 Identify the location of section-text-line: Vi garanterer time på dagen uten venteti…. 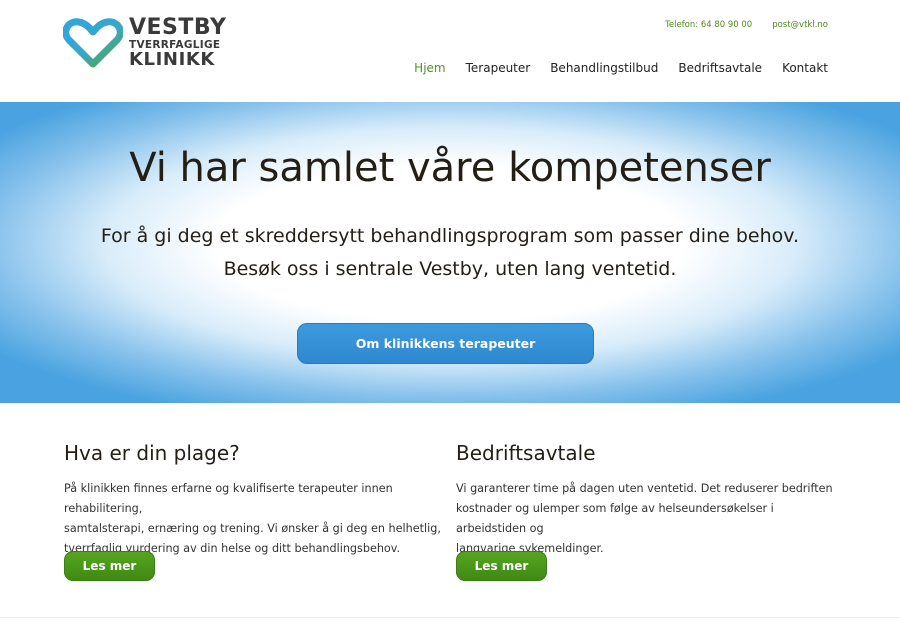
(644, 488).